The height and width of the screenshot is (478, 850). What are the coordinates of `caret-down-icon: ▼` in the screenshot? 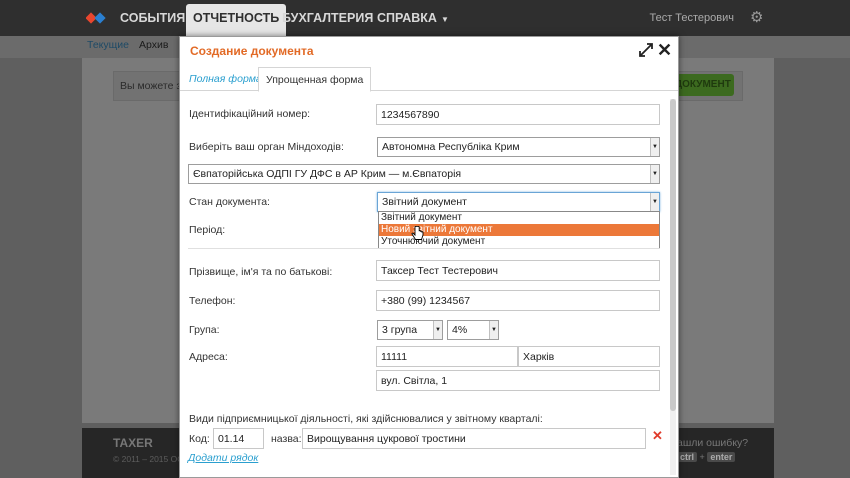 It's located at (444, 19).